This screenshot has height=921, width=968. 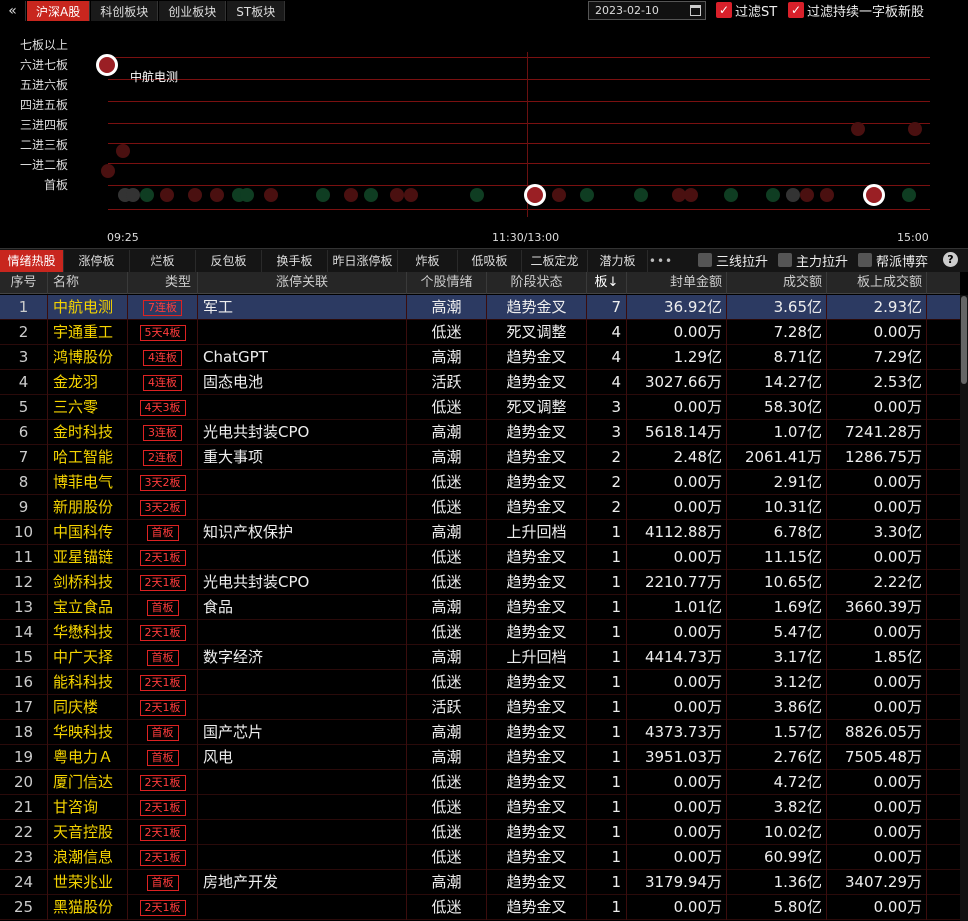 I want to click on tab-reversal: 反包板, so click(x=229, y=260).